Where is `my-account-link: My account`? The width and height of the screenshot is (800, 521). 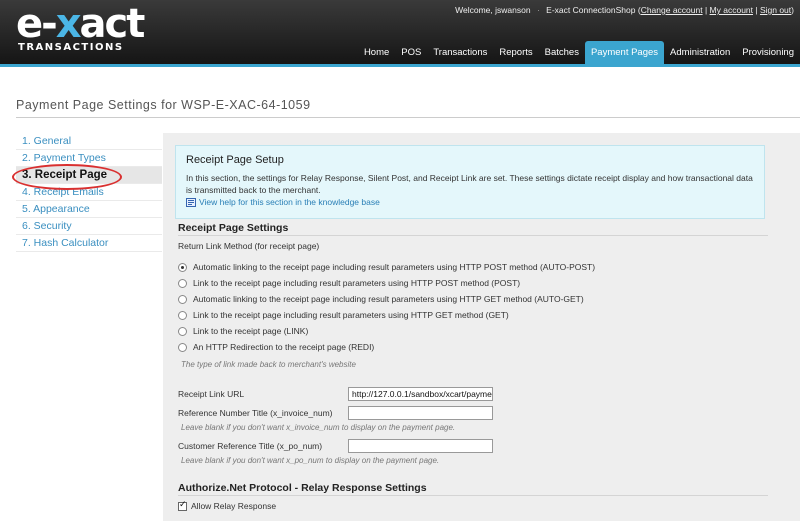
my-account-link: My account is located at coordinates (731, 10).